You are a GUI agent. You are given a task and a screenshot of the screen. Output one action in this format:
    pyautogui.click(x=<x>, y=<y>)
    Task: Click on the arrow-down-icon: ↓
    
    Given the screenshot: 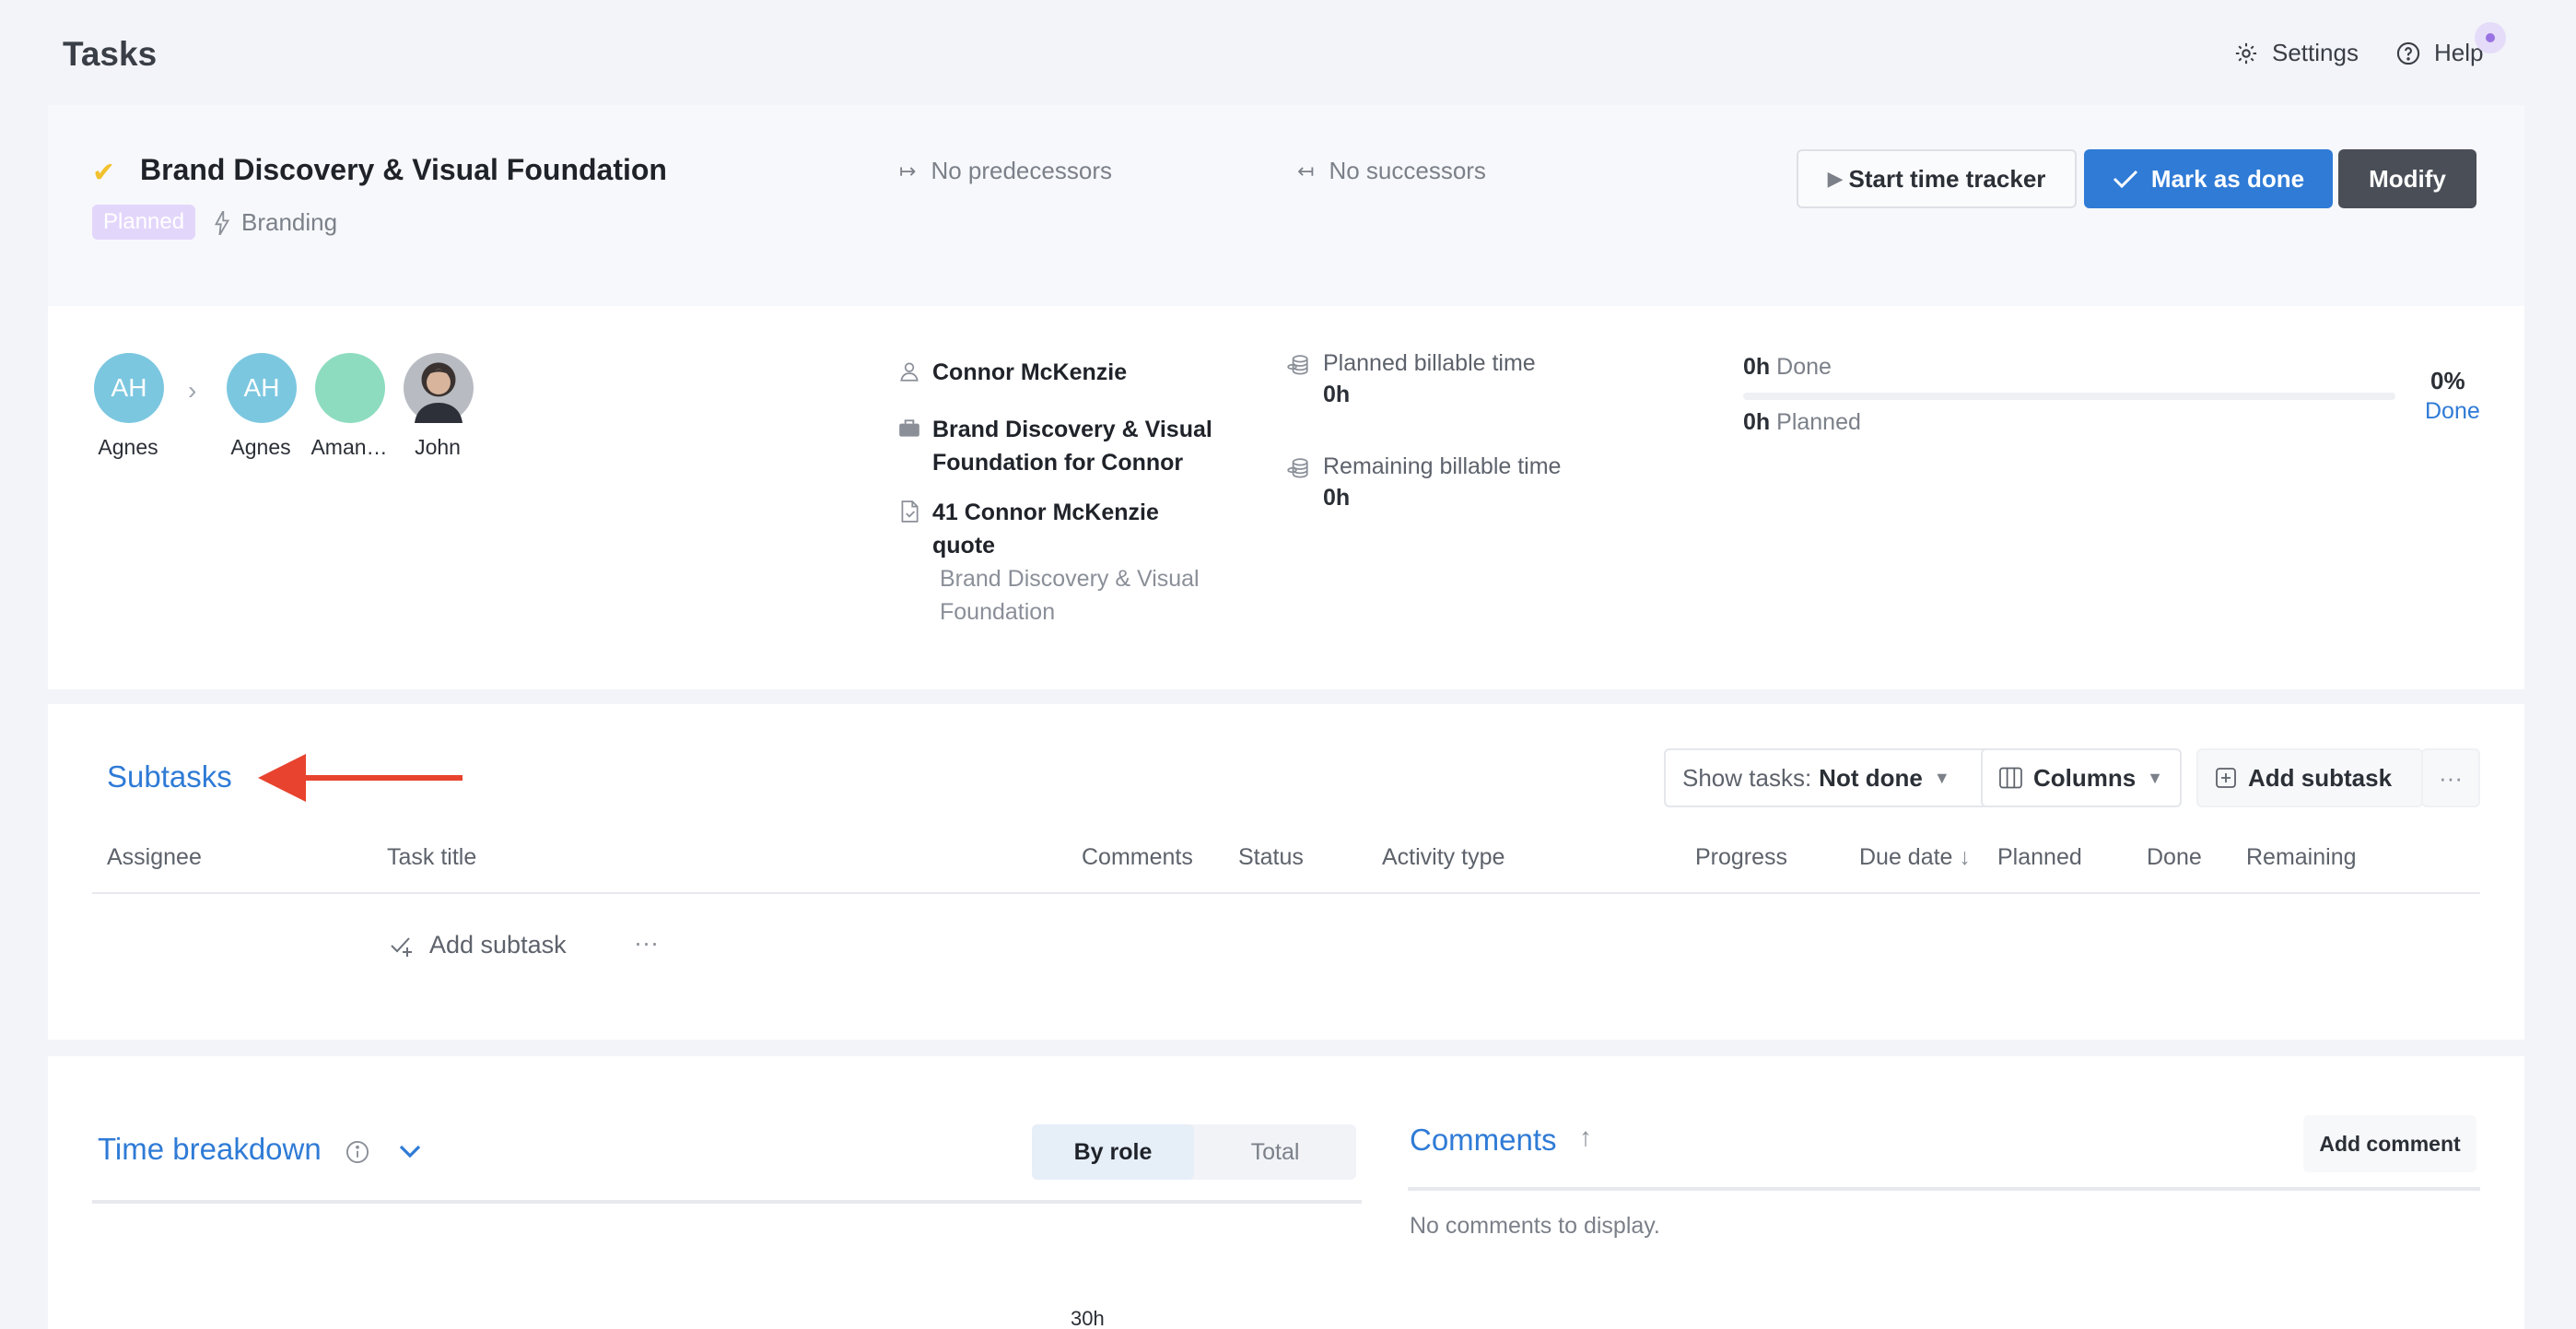 What is the action you would take?
    pyautogui.click(x=1965, y=857)
    